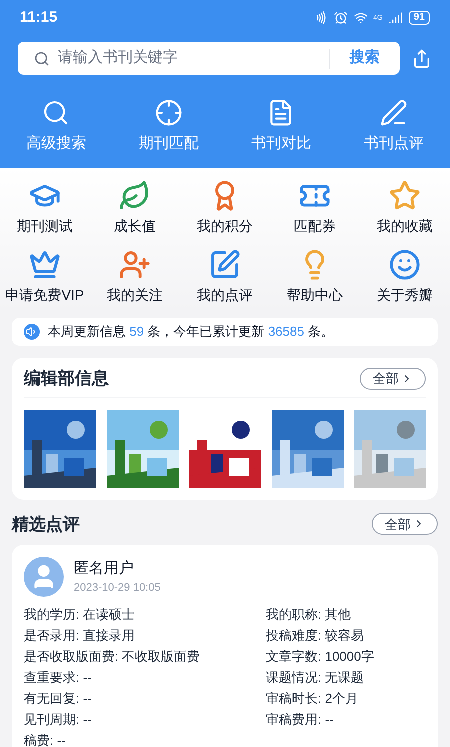  Describe the element at coordinates (145, 614) in the screenshot. I see `review-field: 我的学历: 在读硕士` at that location.